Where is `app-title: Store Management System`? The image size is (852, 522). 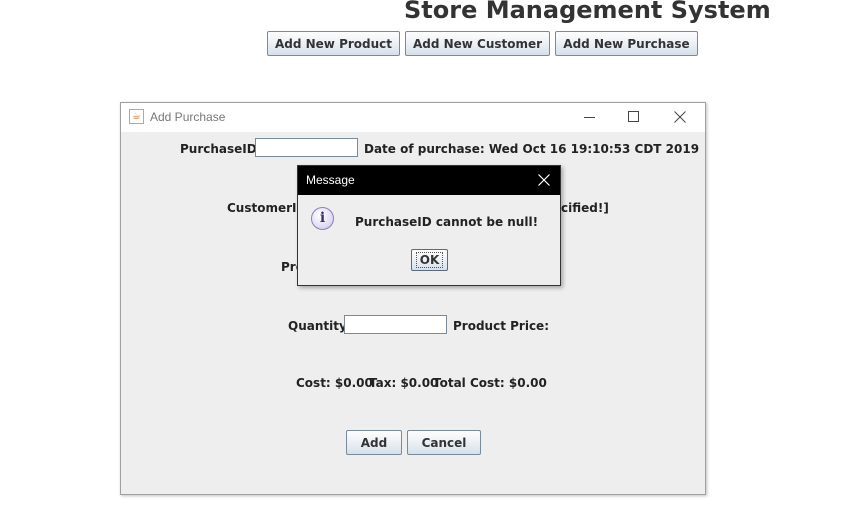 app-title: Store Management System is located at coordinates (587, 12).